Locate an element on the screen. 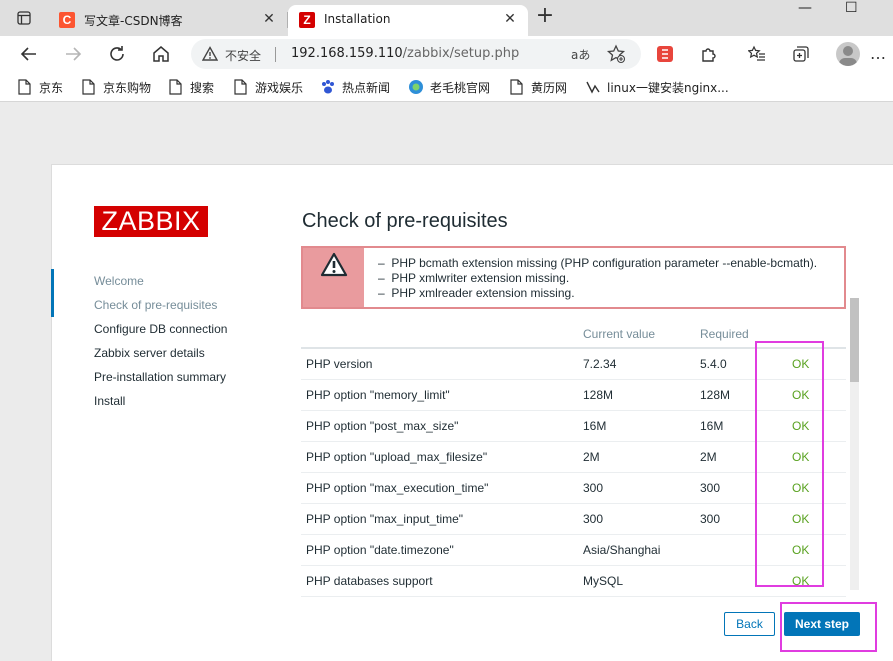 The image size is (893, 661). extensions-puzzle-icon is located at coordinates (709, 54).